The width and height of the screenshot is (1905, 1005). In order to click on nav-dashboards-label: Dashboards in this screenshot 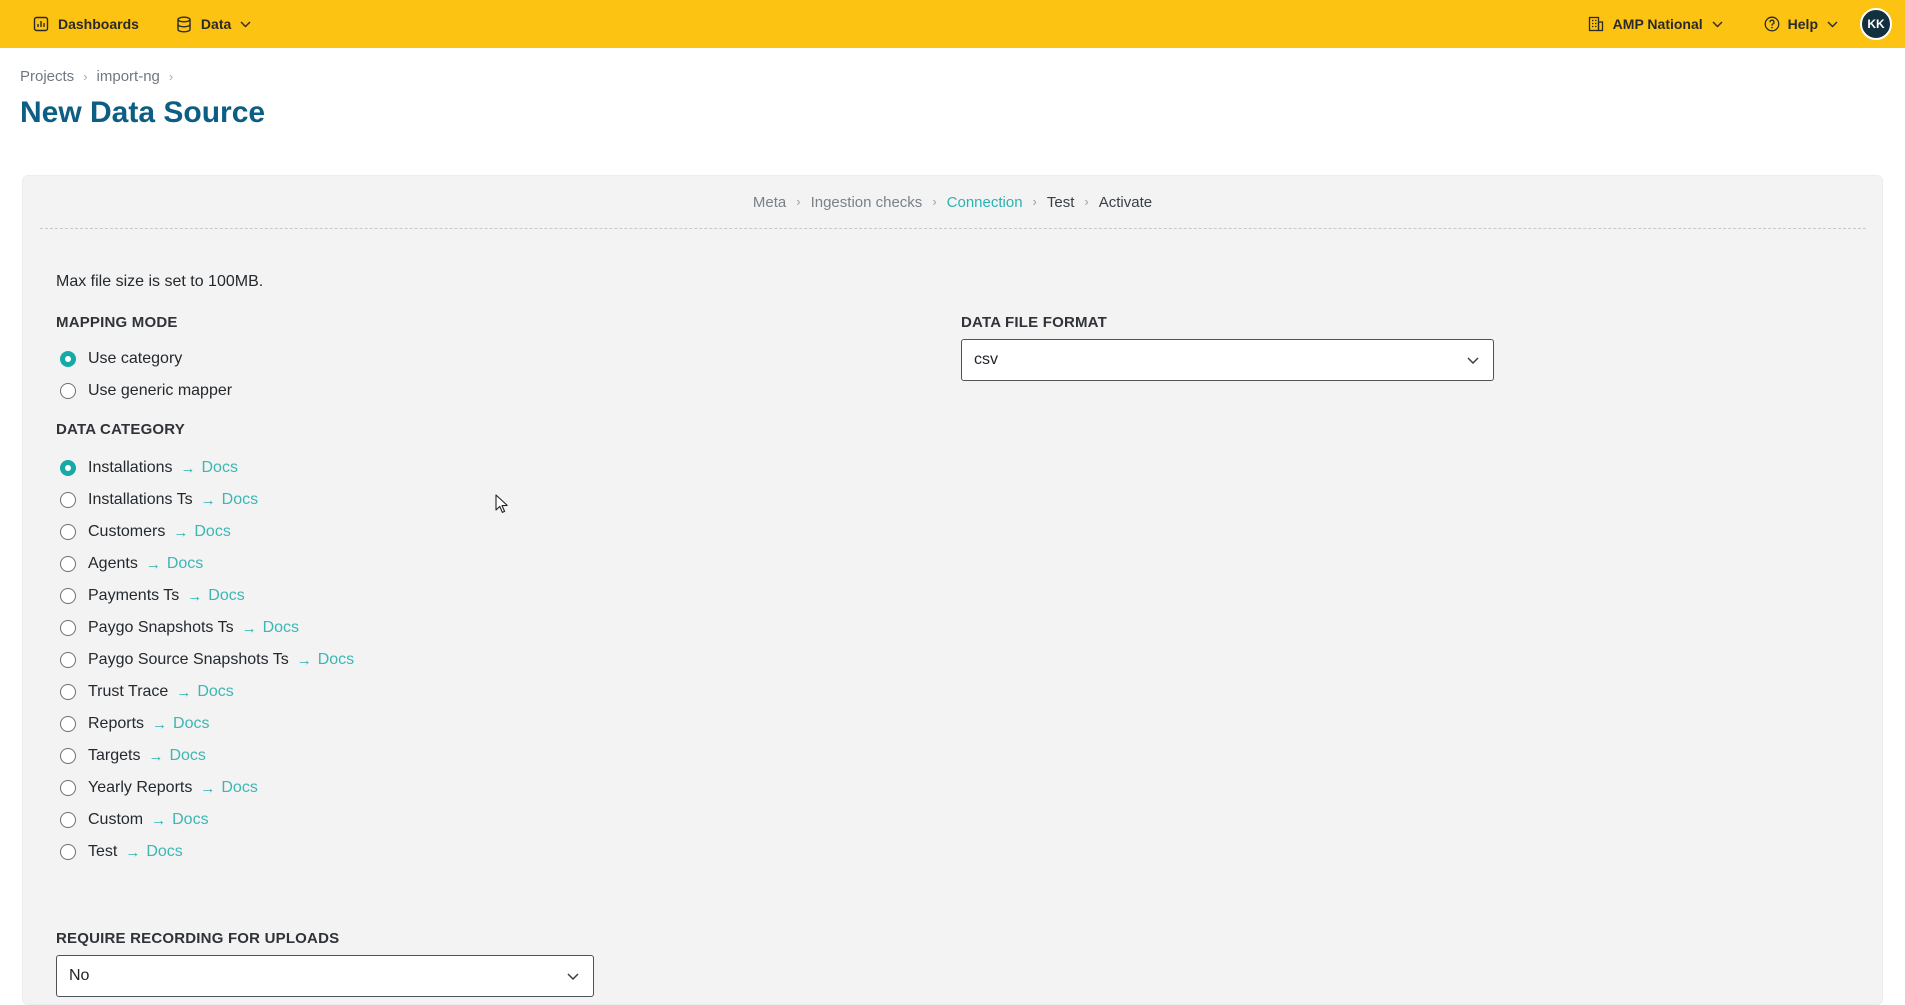, I will do `click(98, 24)`.